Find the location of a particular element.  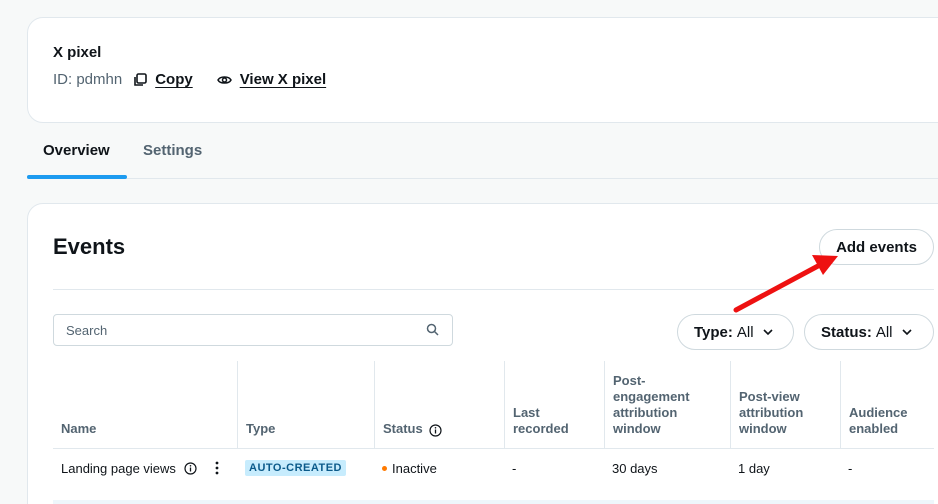

column-header-type: Type is located at coordinates (305, 405).